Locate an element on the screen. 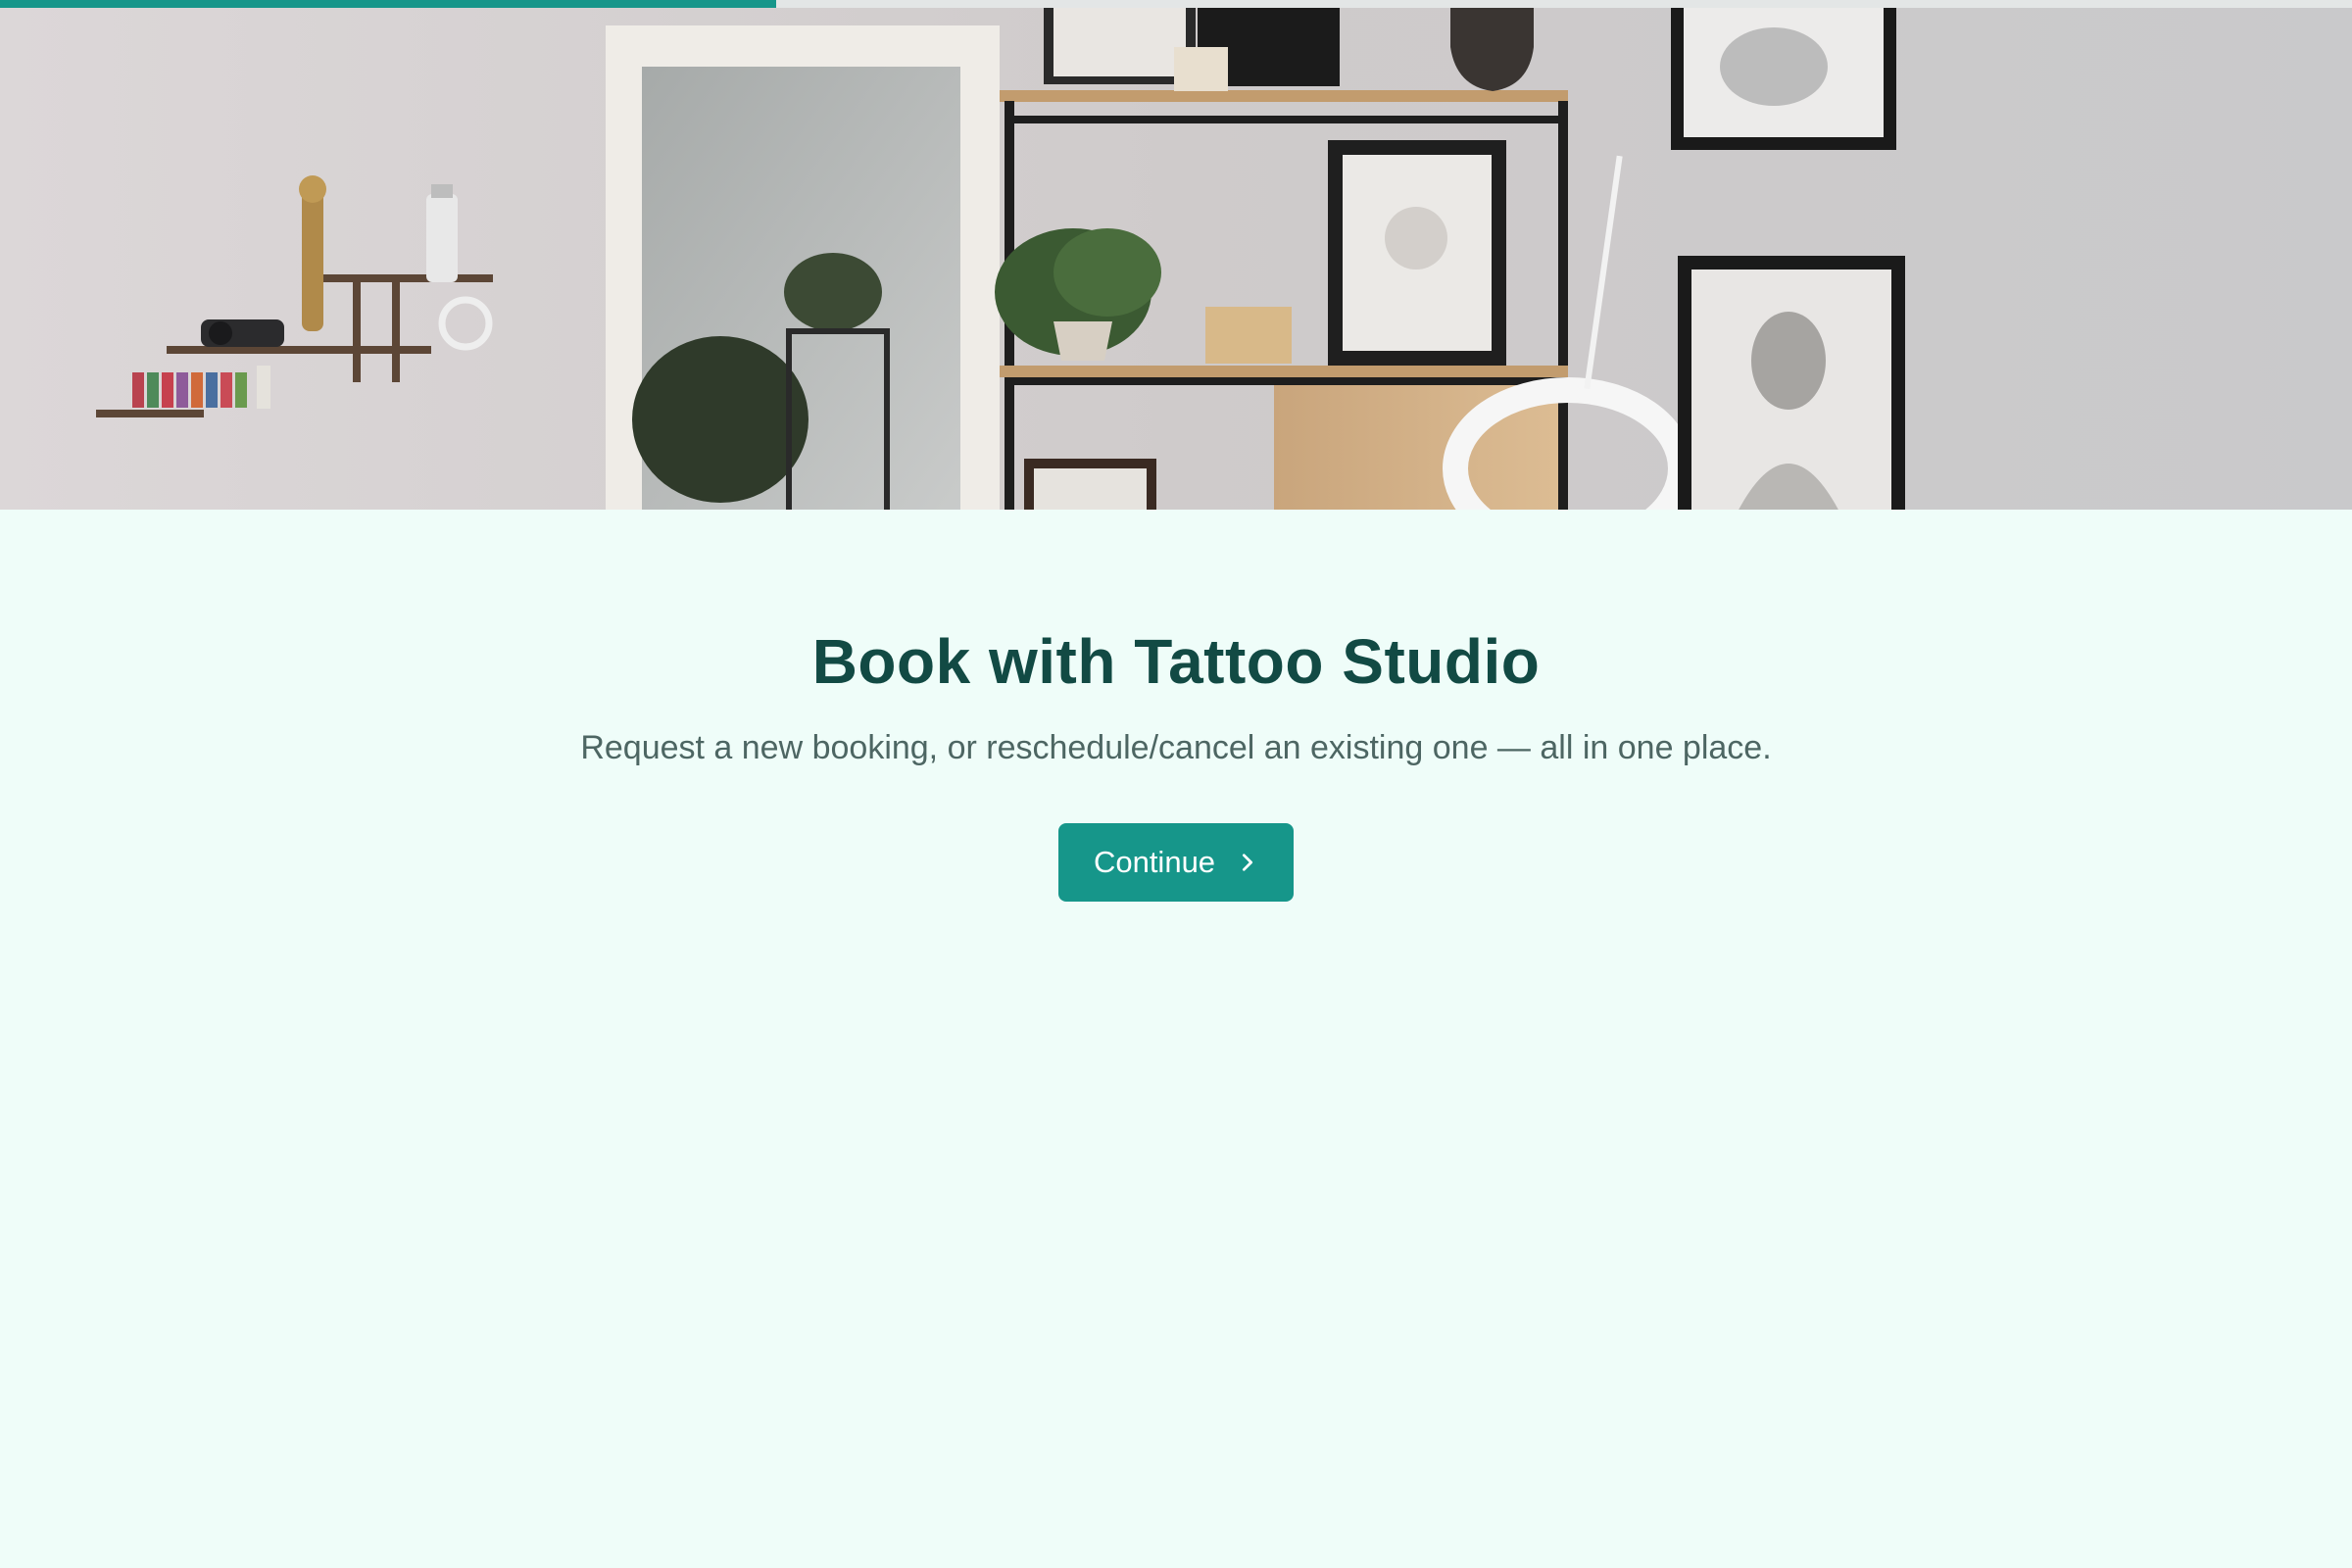 The width and height of the screenshot is (2352, 1568). progress-bar is located at coordinates (1176, 4).